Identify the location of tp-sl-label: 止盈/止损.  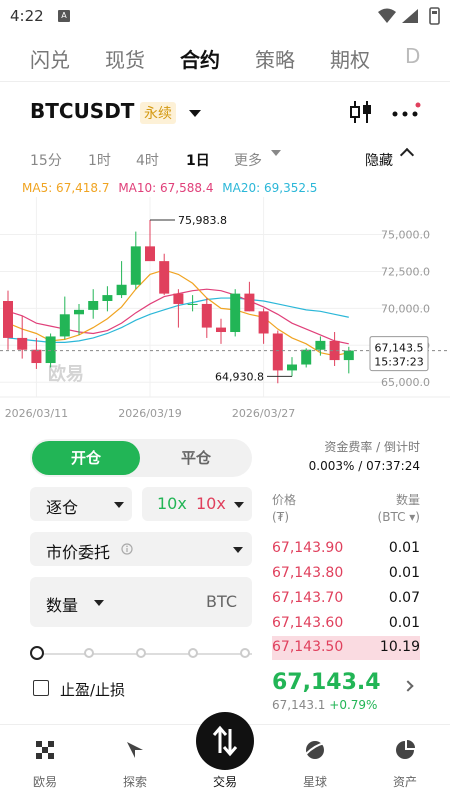
(93, 690).